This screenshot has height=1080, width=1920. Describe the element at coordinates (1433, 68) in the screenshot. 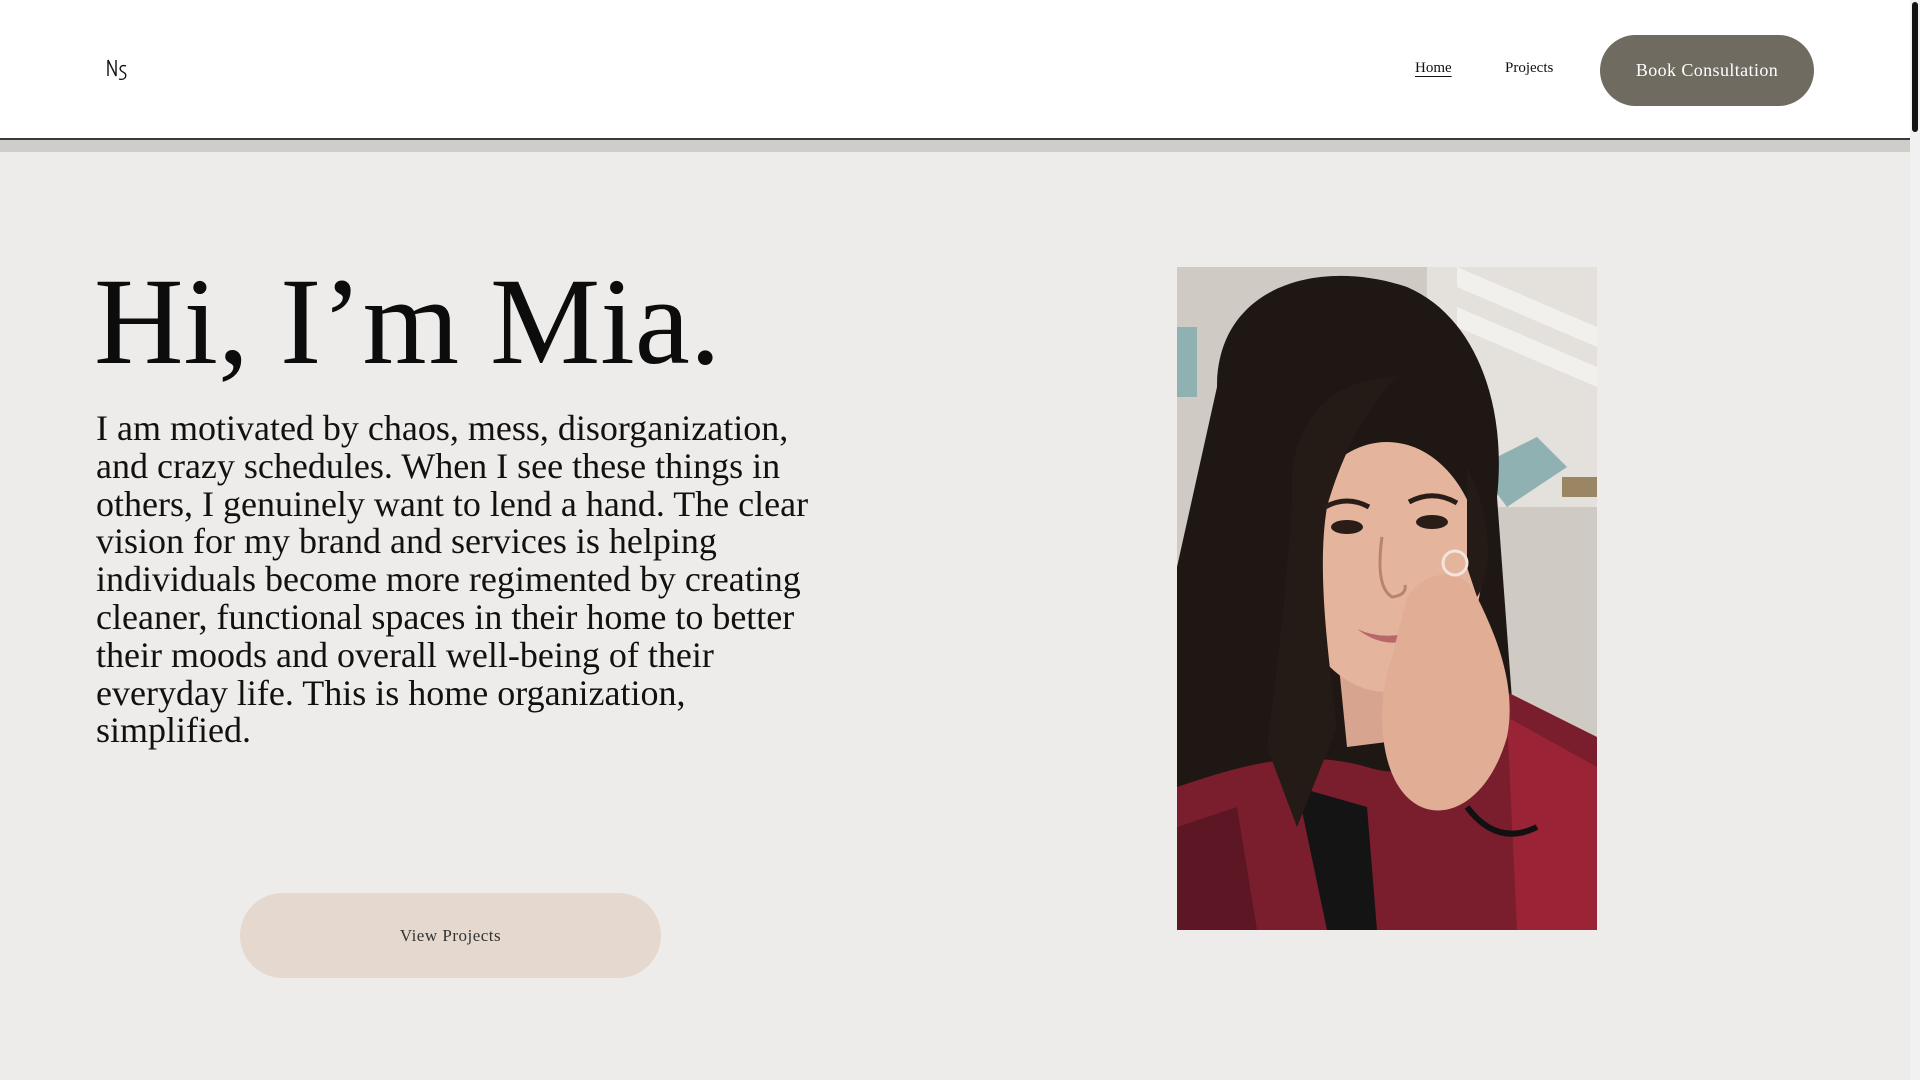

I see `nav-link-home: Home` at that location.